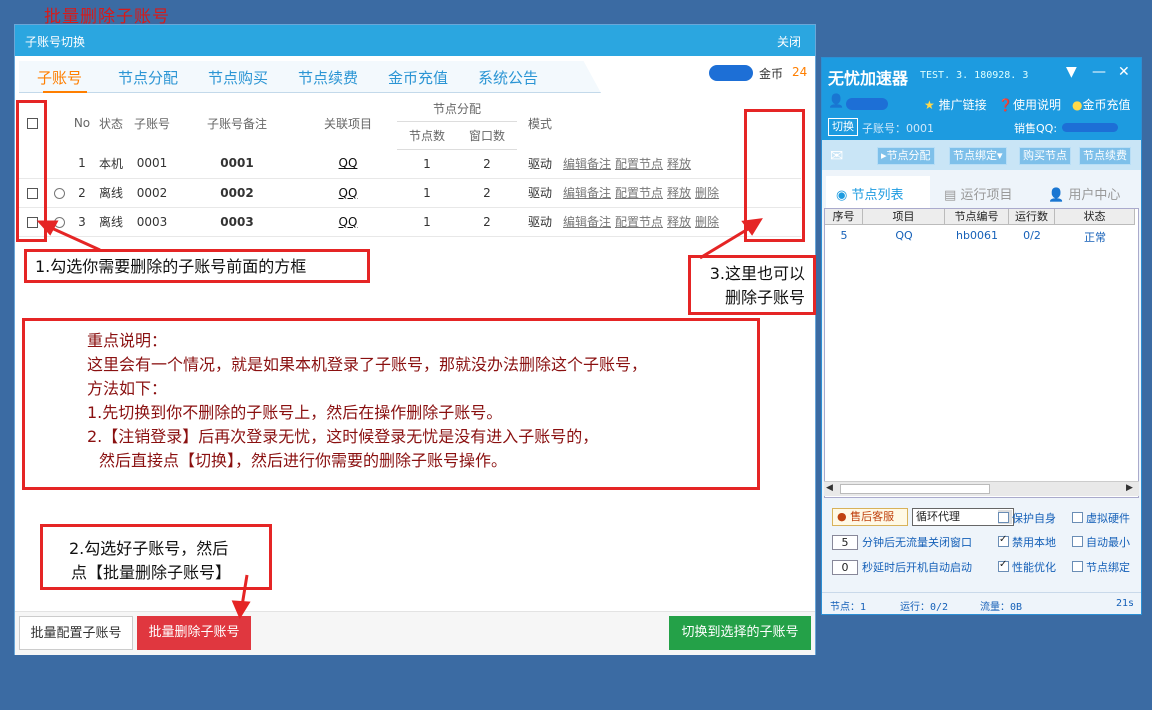 The width and height of the screenshot is (1152, 710). I want to click on tab-node-renewal: 节点续费, so click(328, 77).